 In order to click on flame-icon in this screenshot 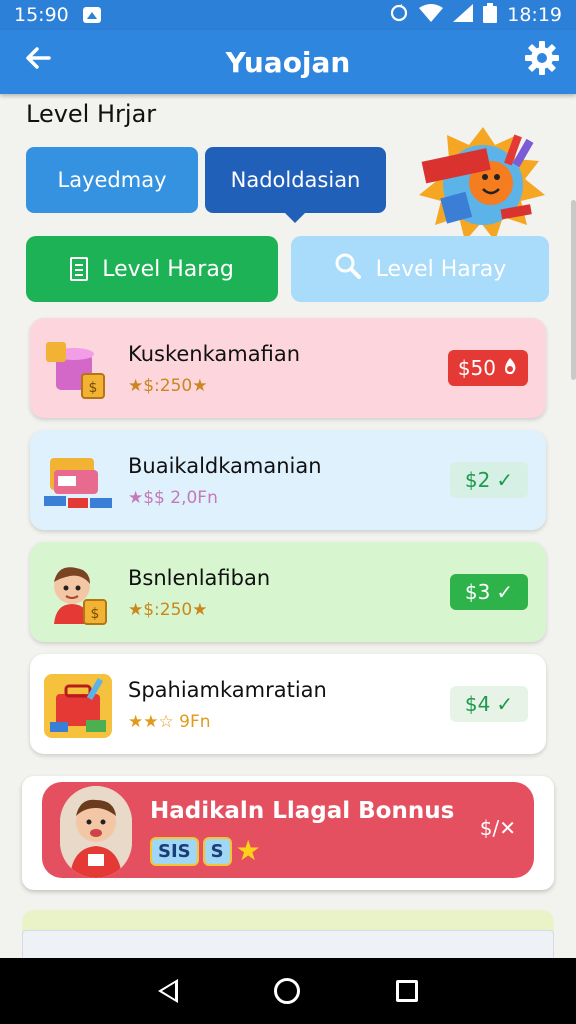, I will do `click(510, 368)`.